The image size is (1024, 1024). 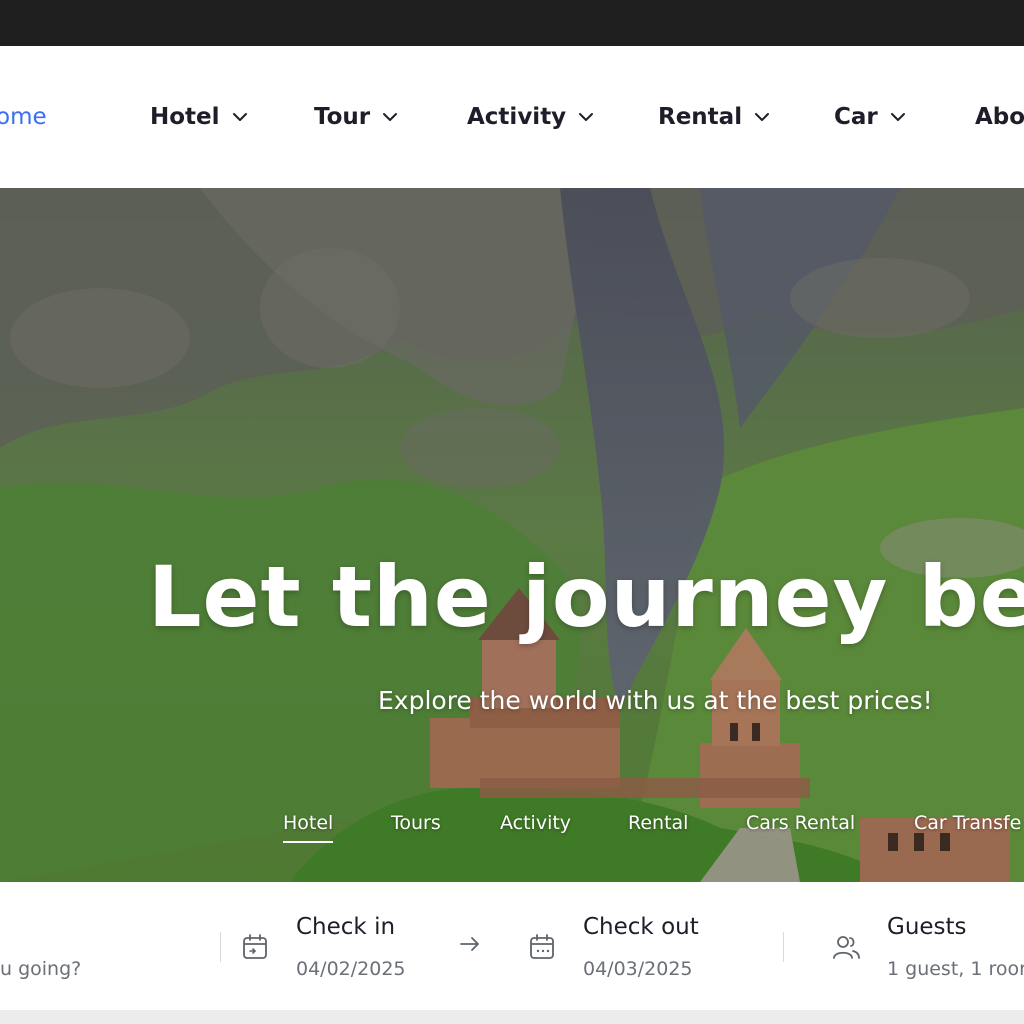 What do you see at coordinates (416, 823) in the screenshot?
I see `tab-tours: Tours` at bounding box center [416, 823].